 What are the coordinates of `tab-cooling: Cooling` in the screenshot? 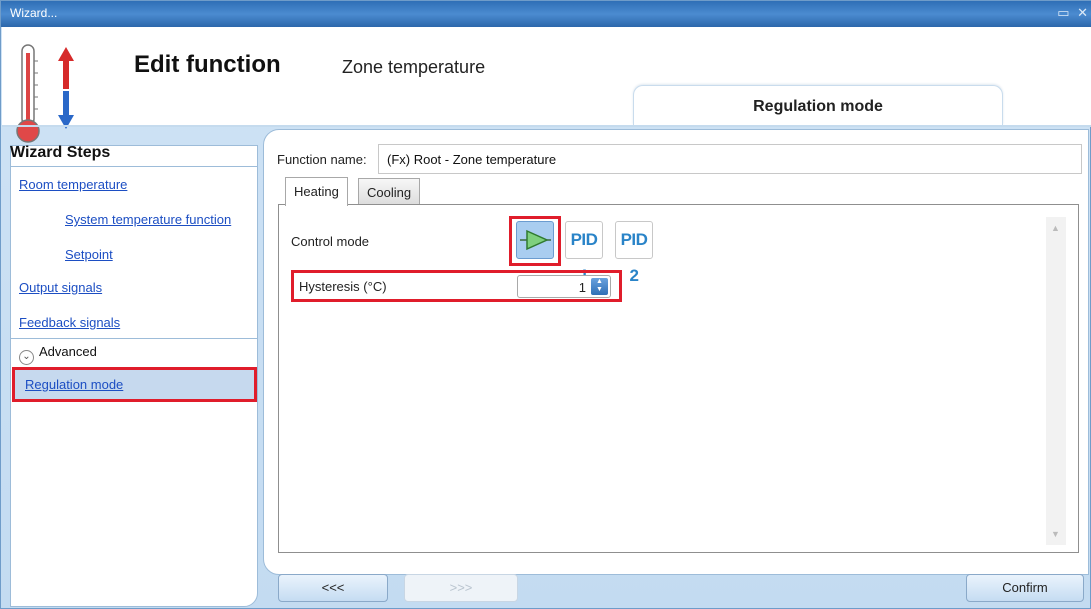 It's located at (389, 191).